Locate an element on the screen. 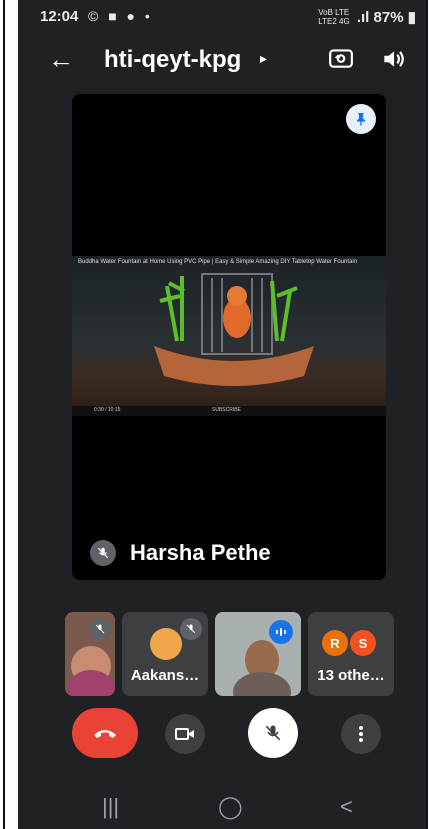 The image size is (429, 829). video-frame is located at coordinates (234, 329).